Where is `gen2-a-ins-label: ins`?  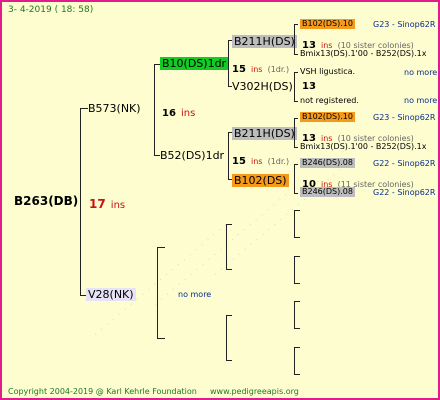 gen2-a-ins-label: ins is located at coordinates (257, 69).